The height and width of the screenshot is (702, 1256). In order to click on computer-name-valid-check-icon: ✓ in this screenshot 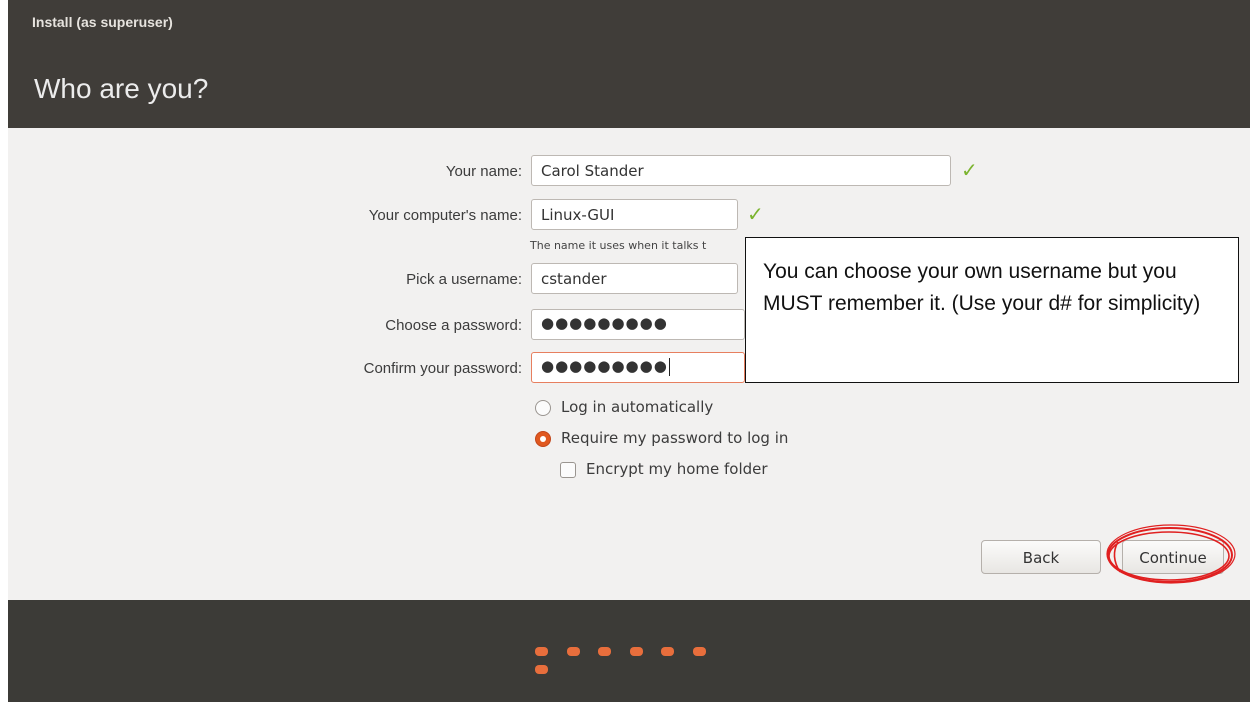, I will do `click(755, 215)`.